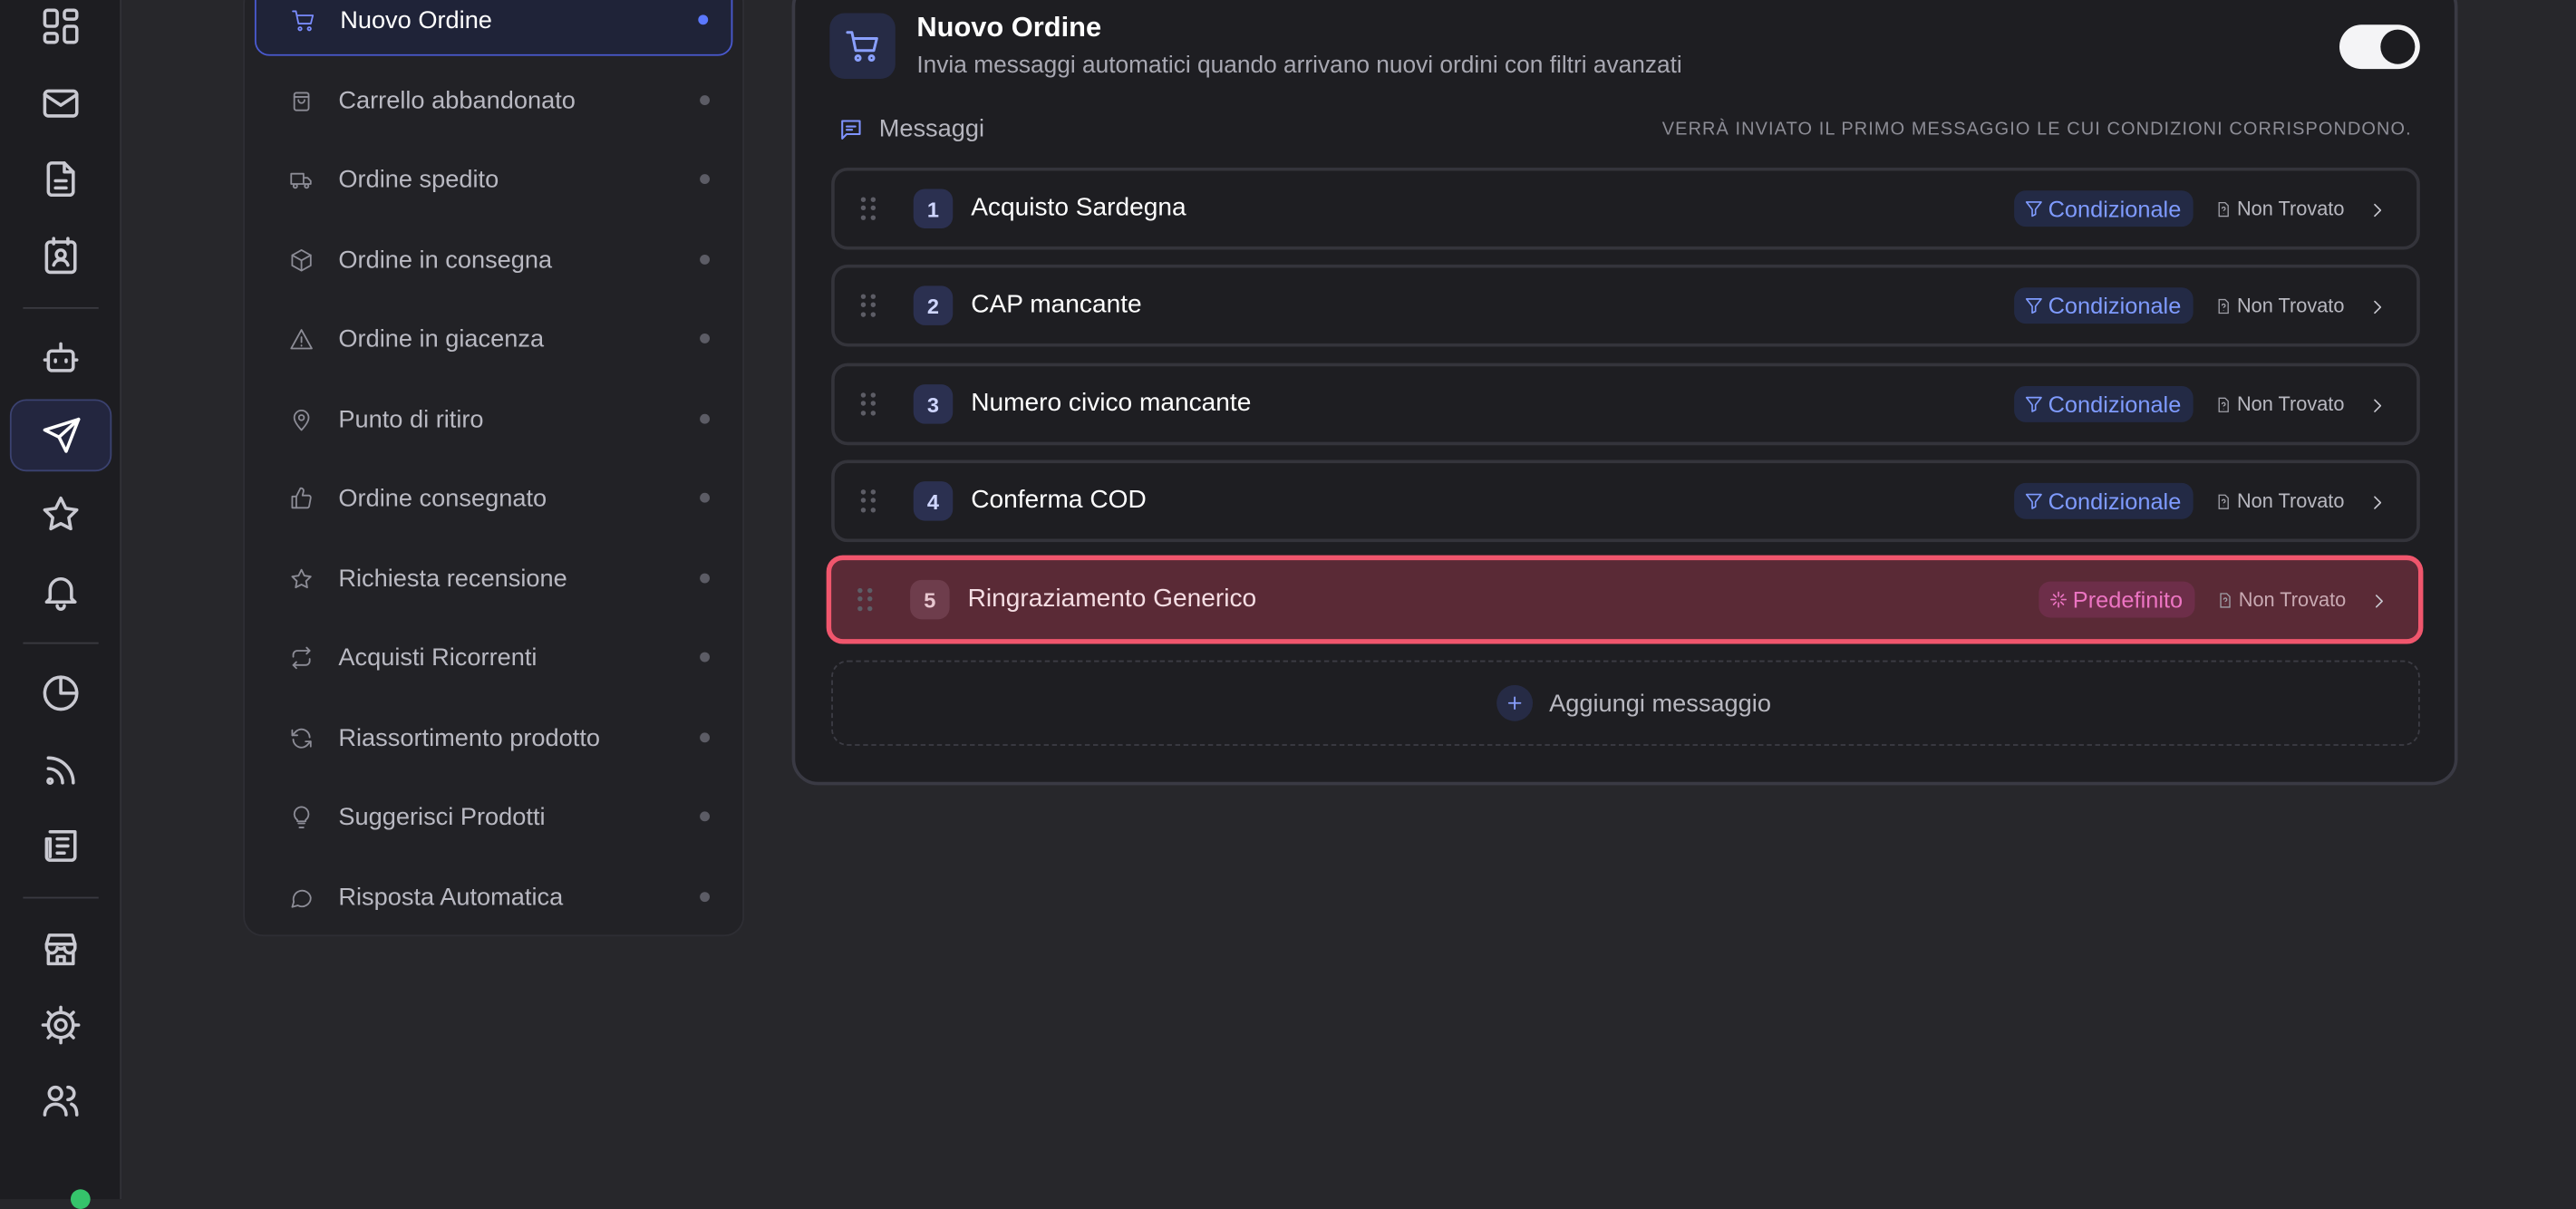  What do you see at coordinates (1111, 403) in the screenshot?
I see `message-name: Numero civico mancante` at bounding box center [1111, 403].